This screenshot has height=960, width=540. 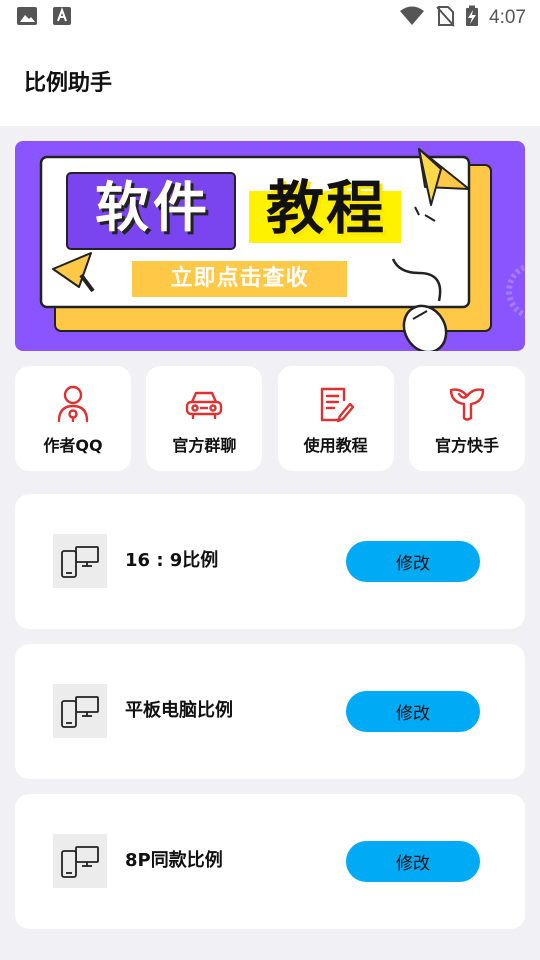 I want to click on ratio-card-tablet: 平板电脑比例 修改, so click(x=270, y=711).